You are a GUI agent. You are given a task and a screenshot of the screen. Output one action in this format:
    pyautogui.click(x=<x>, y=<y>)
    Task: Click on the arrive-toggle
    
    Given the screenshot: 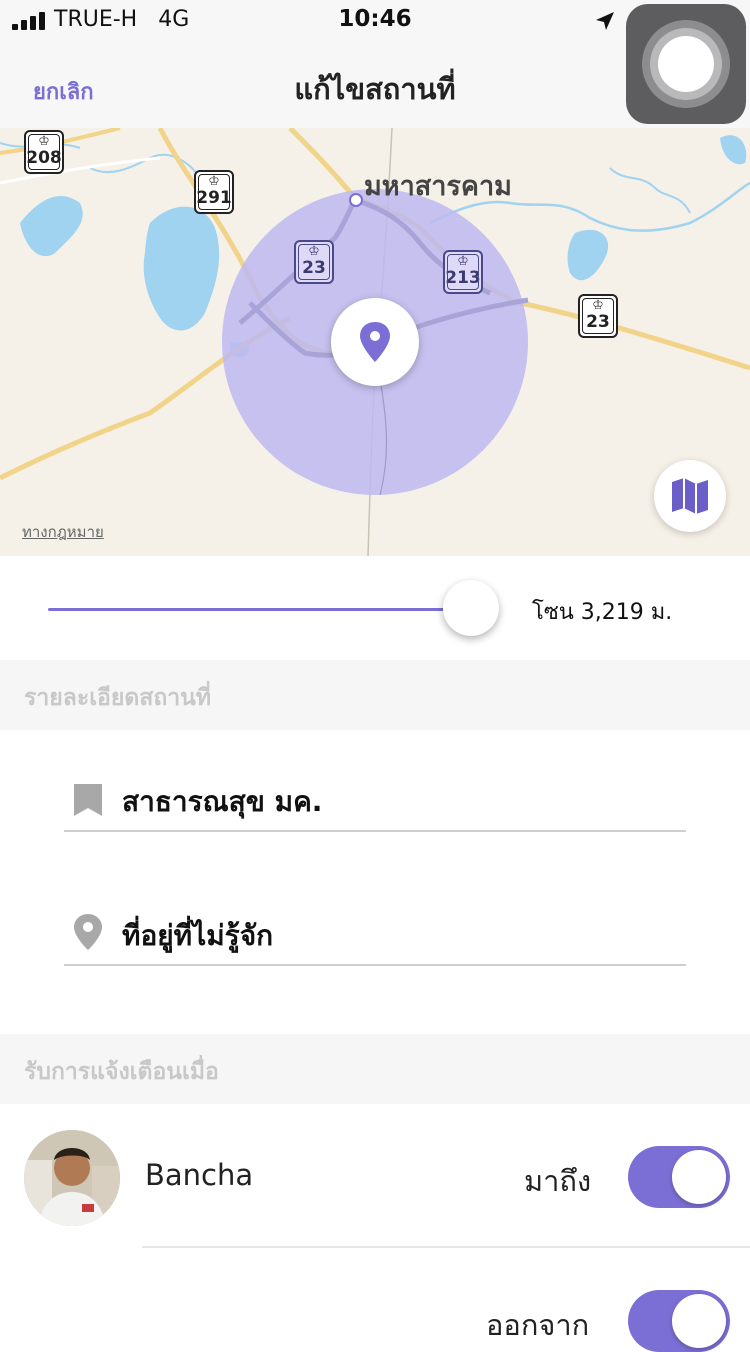 What is the action you would take?
    pyautogui.click(x=679, y=1177)
    